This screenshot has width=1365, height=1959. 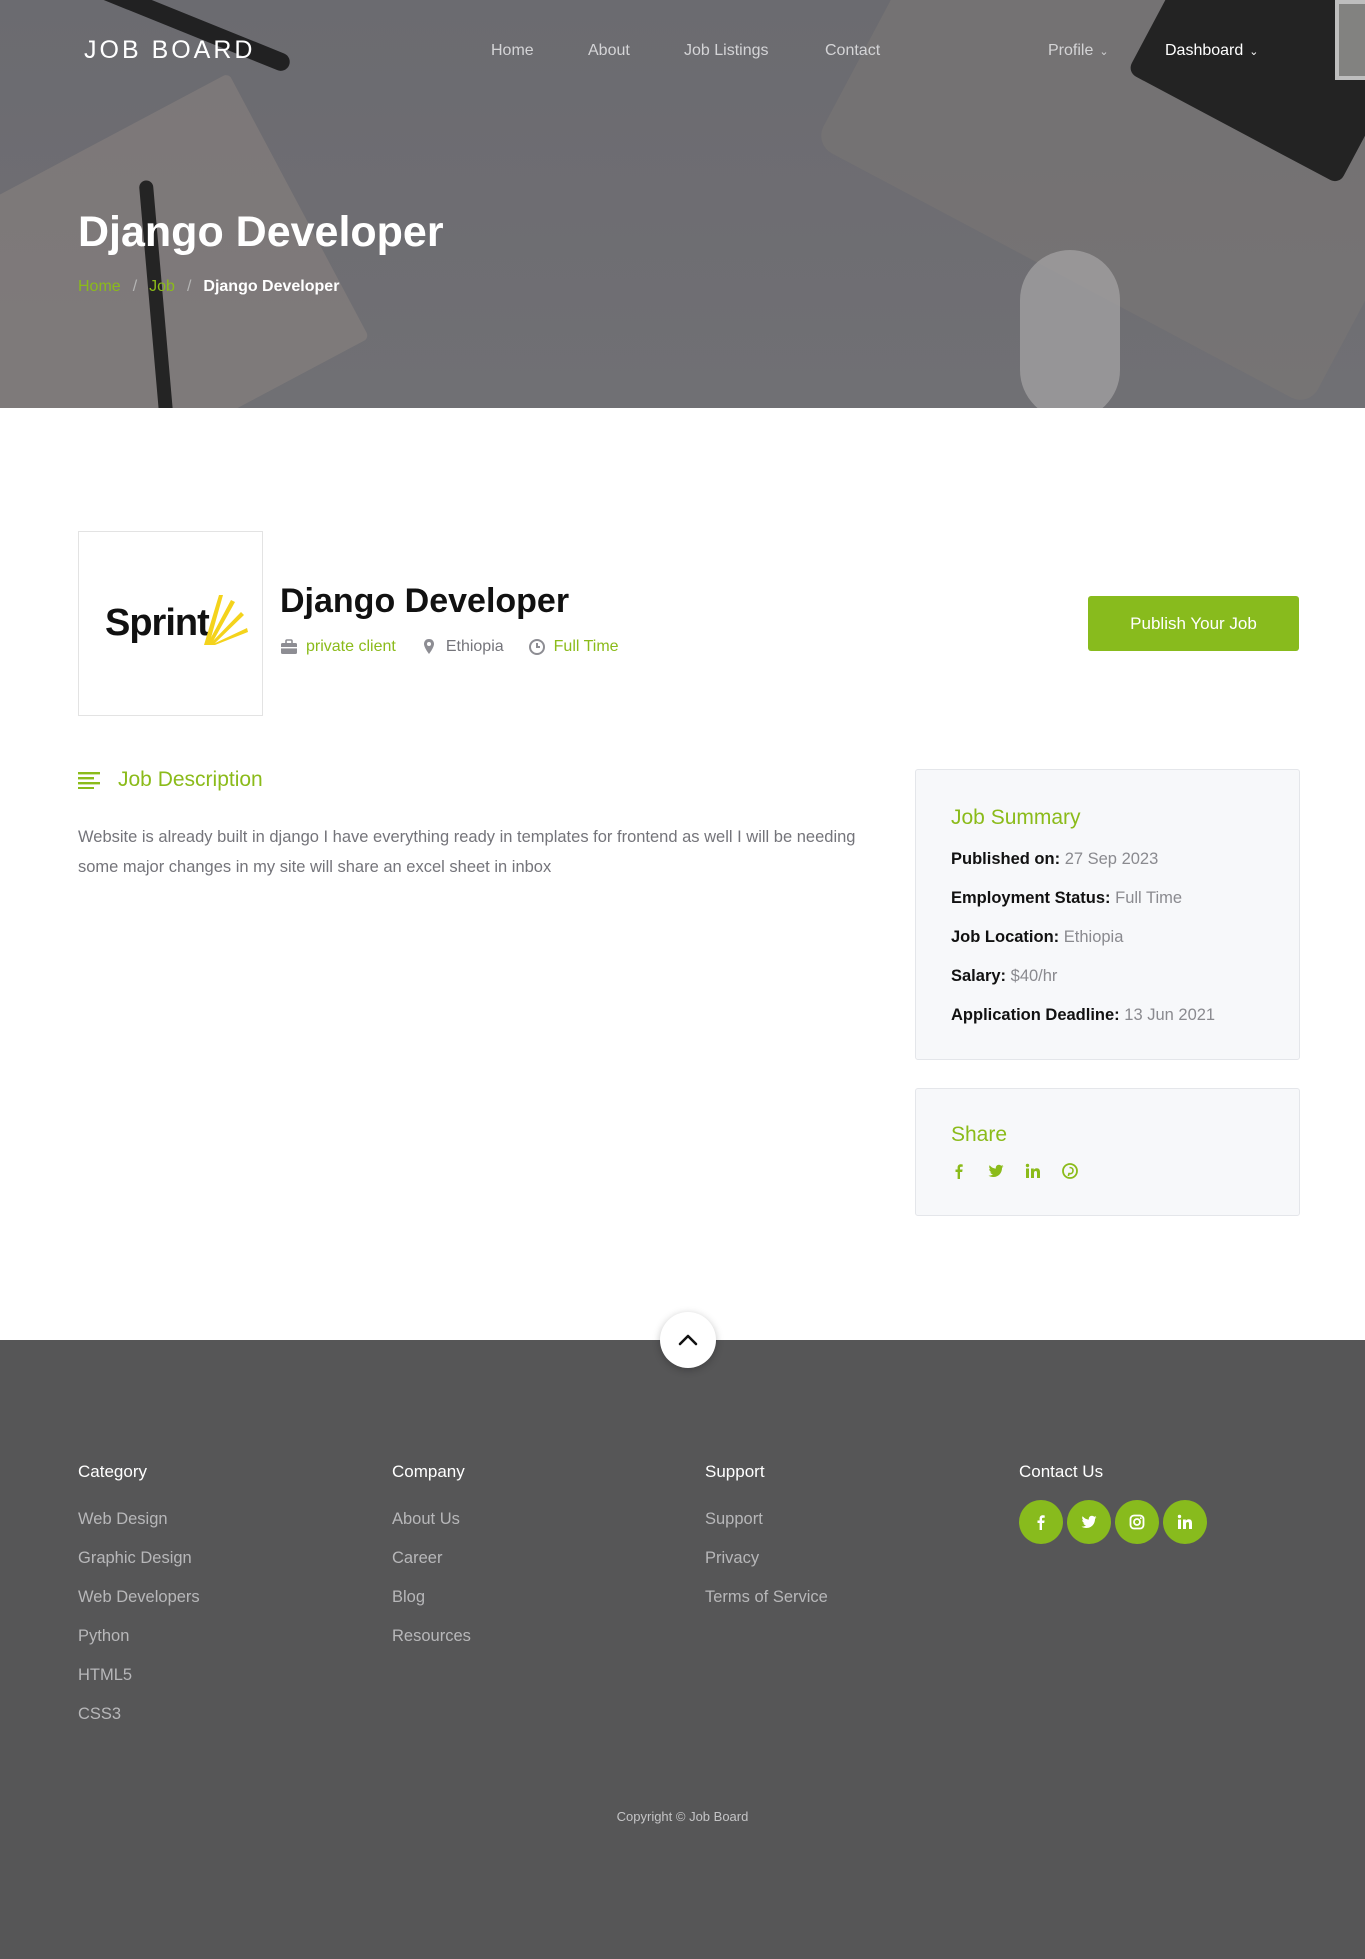 What do you see at coordinates (1107, 1152) in the screenshot?
I see `share-card: Share` at bounding box center [1107, 1152].